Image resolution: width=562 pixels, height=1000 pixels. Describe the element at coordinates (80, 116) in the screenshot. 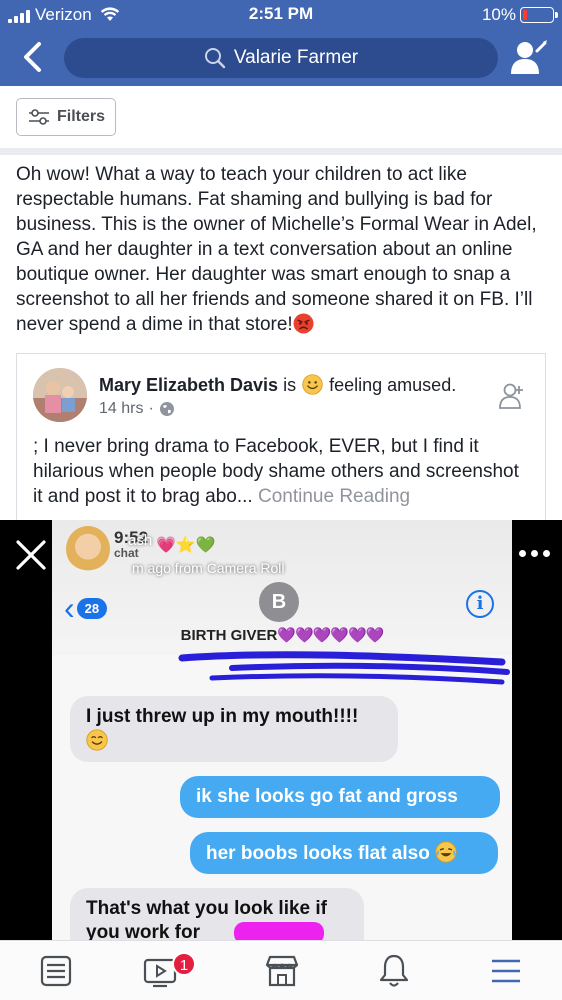

I see `filters-label: Filters` at that location.